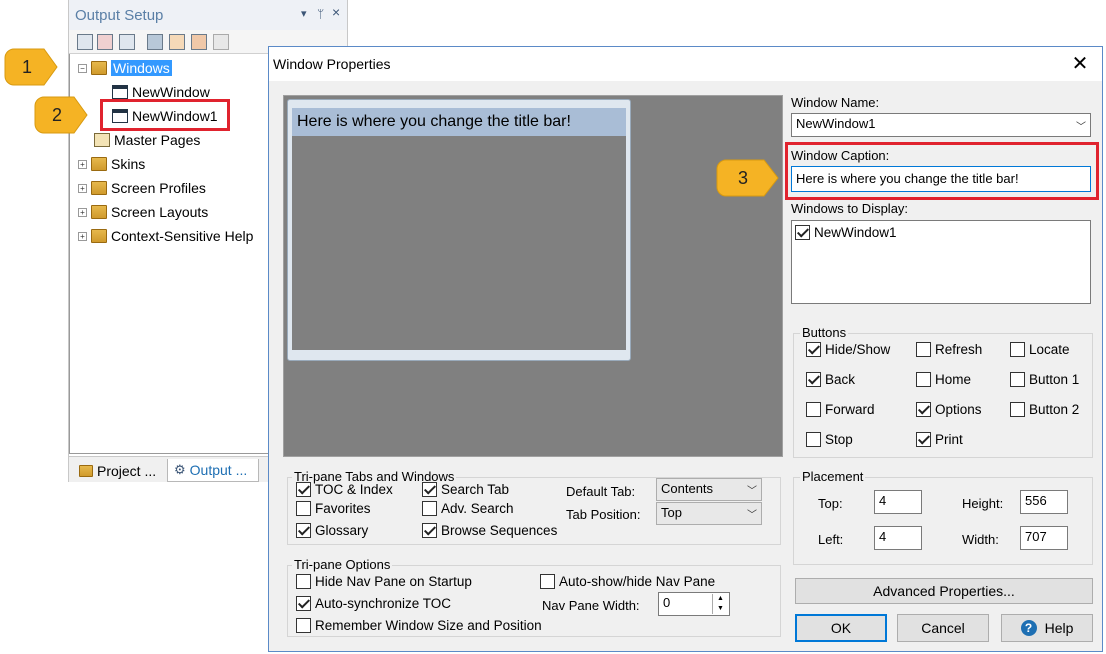  I want to click on checkbox-hide-nav-pane: Hide Nav Pane on Startup, so click(384, 581).